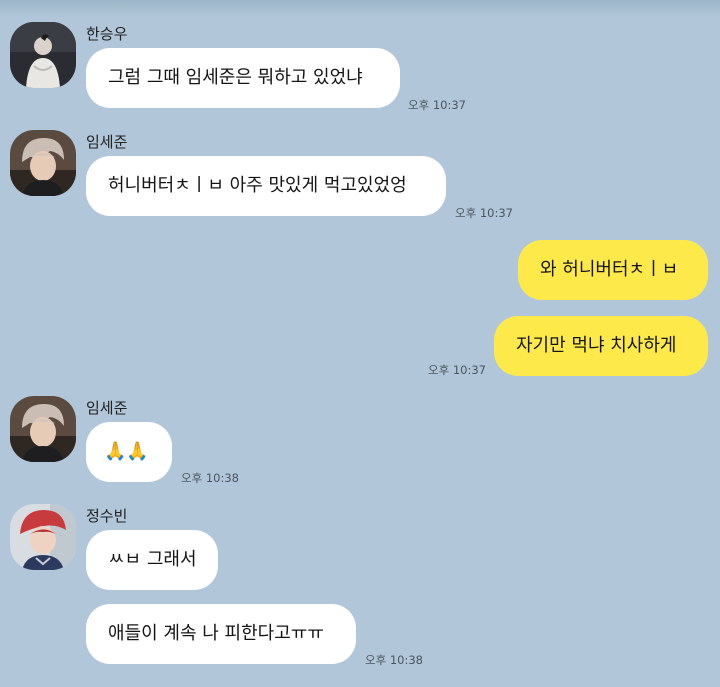 The width and height of the screenshot is (720, 687). I want to click on message-text: 와 허니버터ㅊㅣㅂ, so click(609, 269).